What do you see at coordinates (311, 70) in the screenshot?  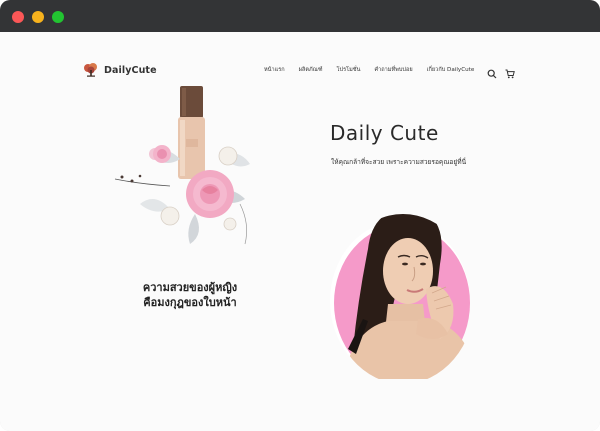 I see `nav-item-products: ผลิตภัณฑ์` at bounding box center [311, 70].